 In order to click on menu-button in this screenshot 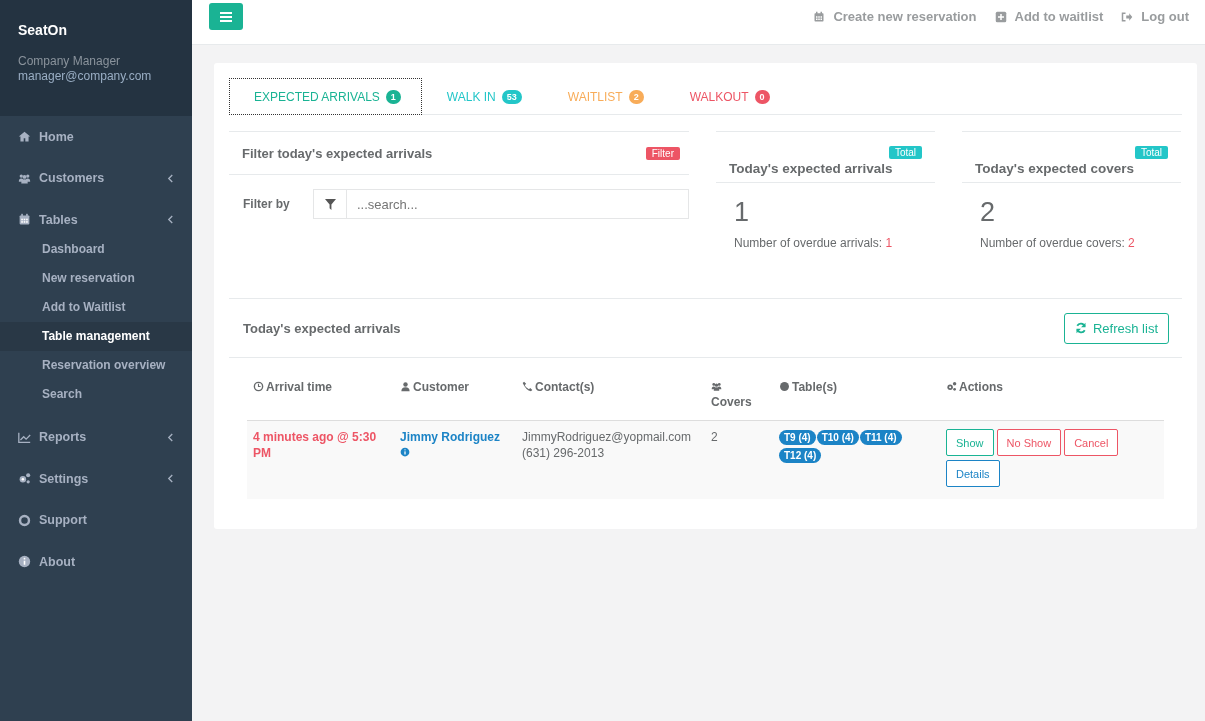, I will do `click(226, 16)`.